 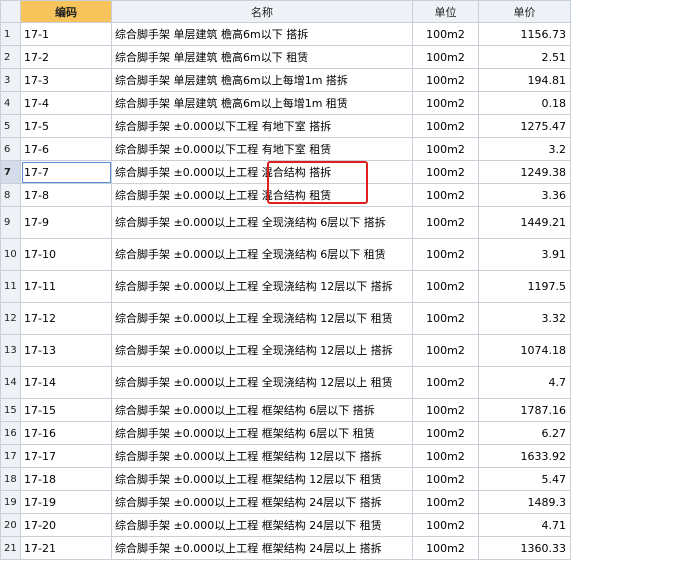 What do you see at coordinates (524, 479) in the screenshot?
I see `price-cell: 5.47` at bounding box center [524, 479].